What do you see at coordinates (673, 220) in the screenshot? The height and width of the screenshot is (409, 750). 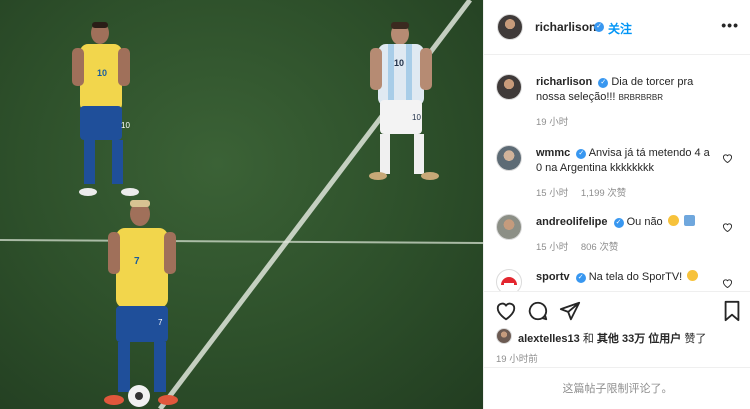 I see `thinking-emoji-icon` at bounding box center [673, 220].